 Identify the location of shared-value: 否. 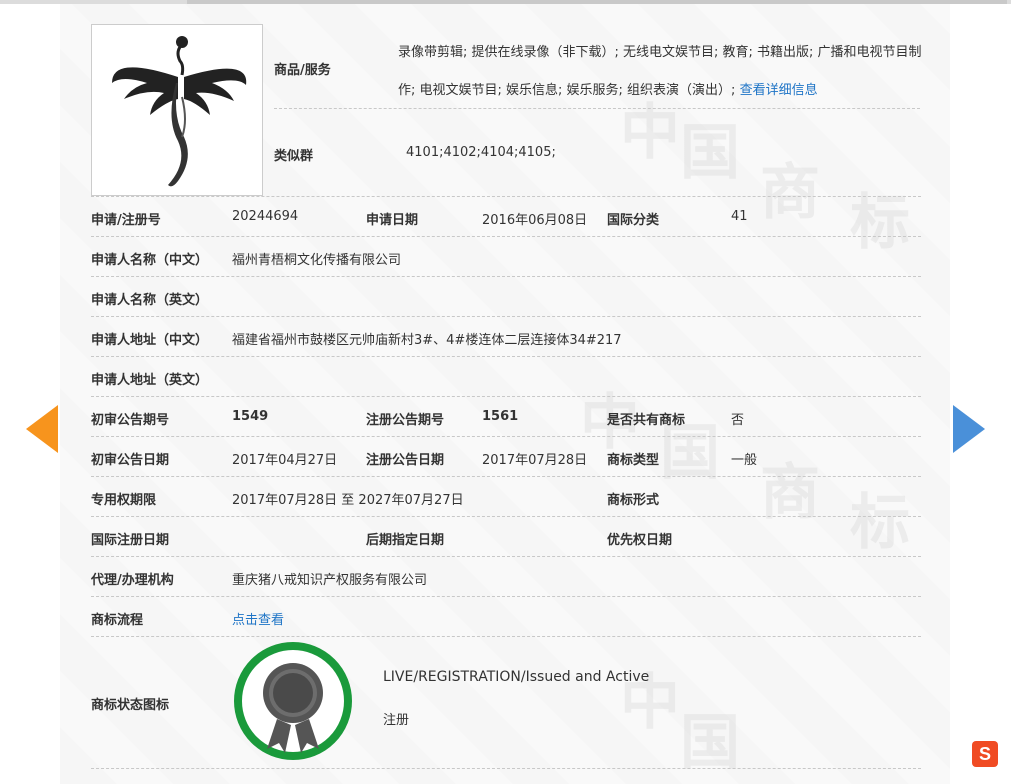
(738, 420).